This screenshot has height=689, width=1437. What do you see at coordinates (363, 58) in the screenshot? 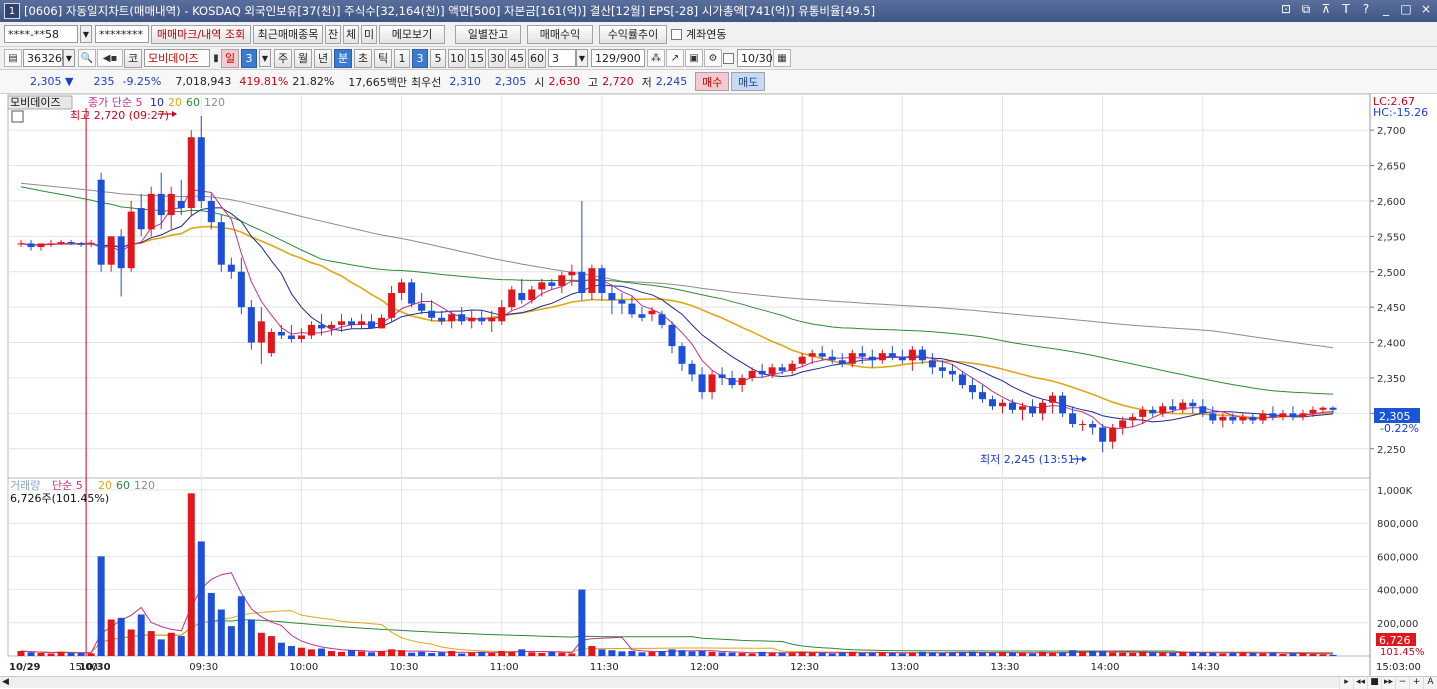
I see `period-second-button: 초` at bounding box center [363, 58].